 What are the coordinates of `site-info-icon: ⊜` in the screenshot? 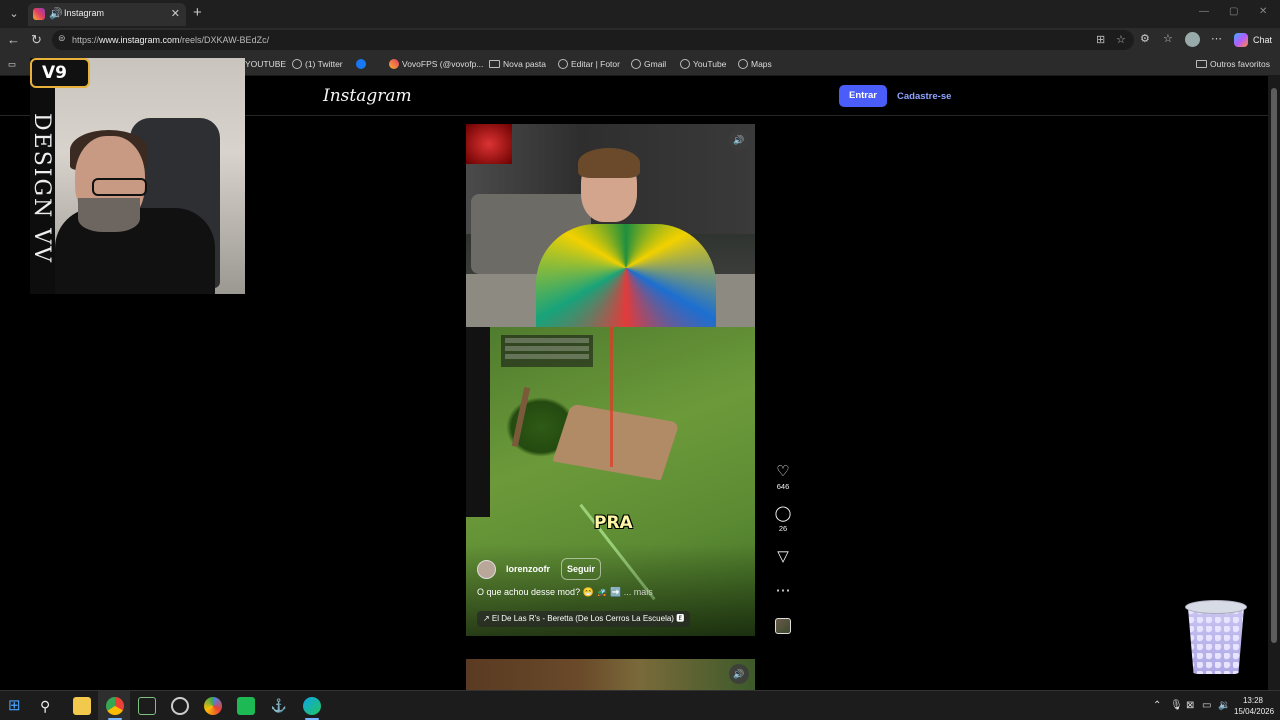 It's located at (62, 38).